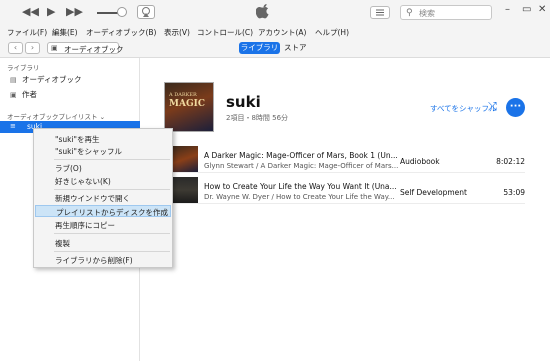 The height and width of the screenshot is (361, 550). I want to click on media-kind-selector: ▣ オーディオブック, so click(85, 48).